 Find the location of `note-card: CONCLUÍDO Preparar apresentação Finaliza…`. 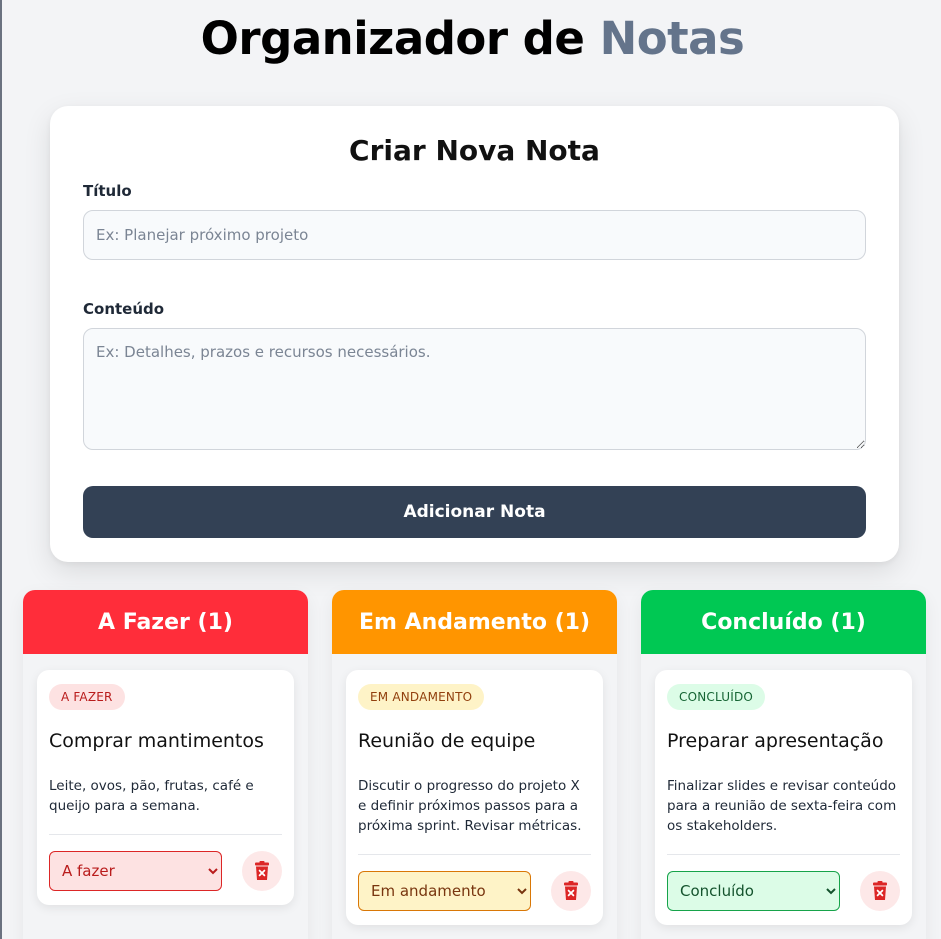

note-card: CONCLUÍDO Preparar apresentação Finaliza… is located at coordinates (783, 797).